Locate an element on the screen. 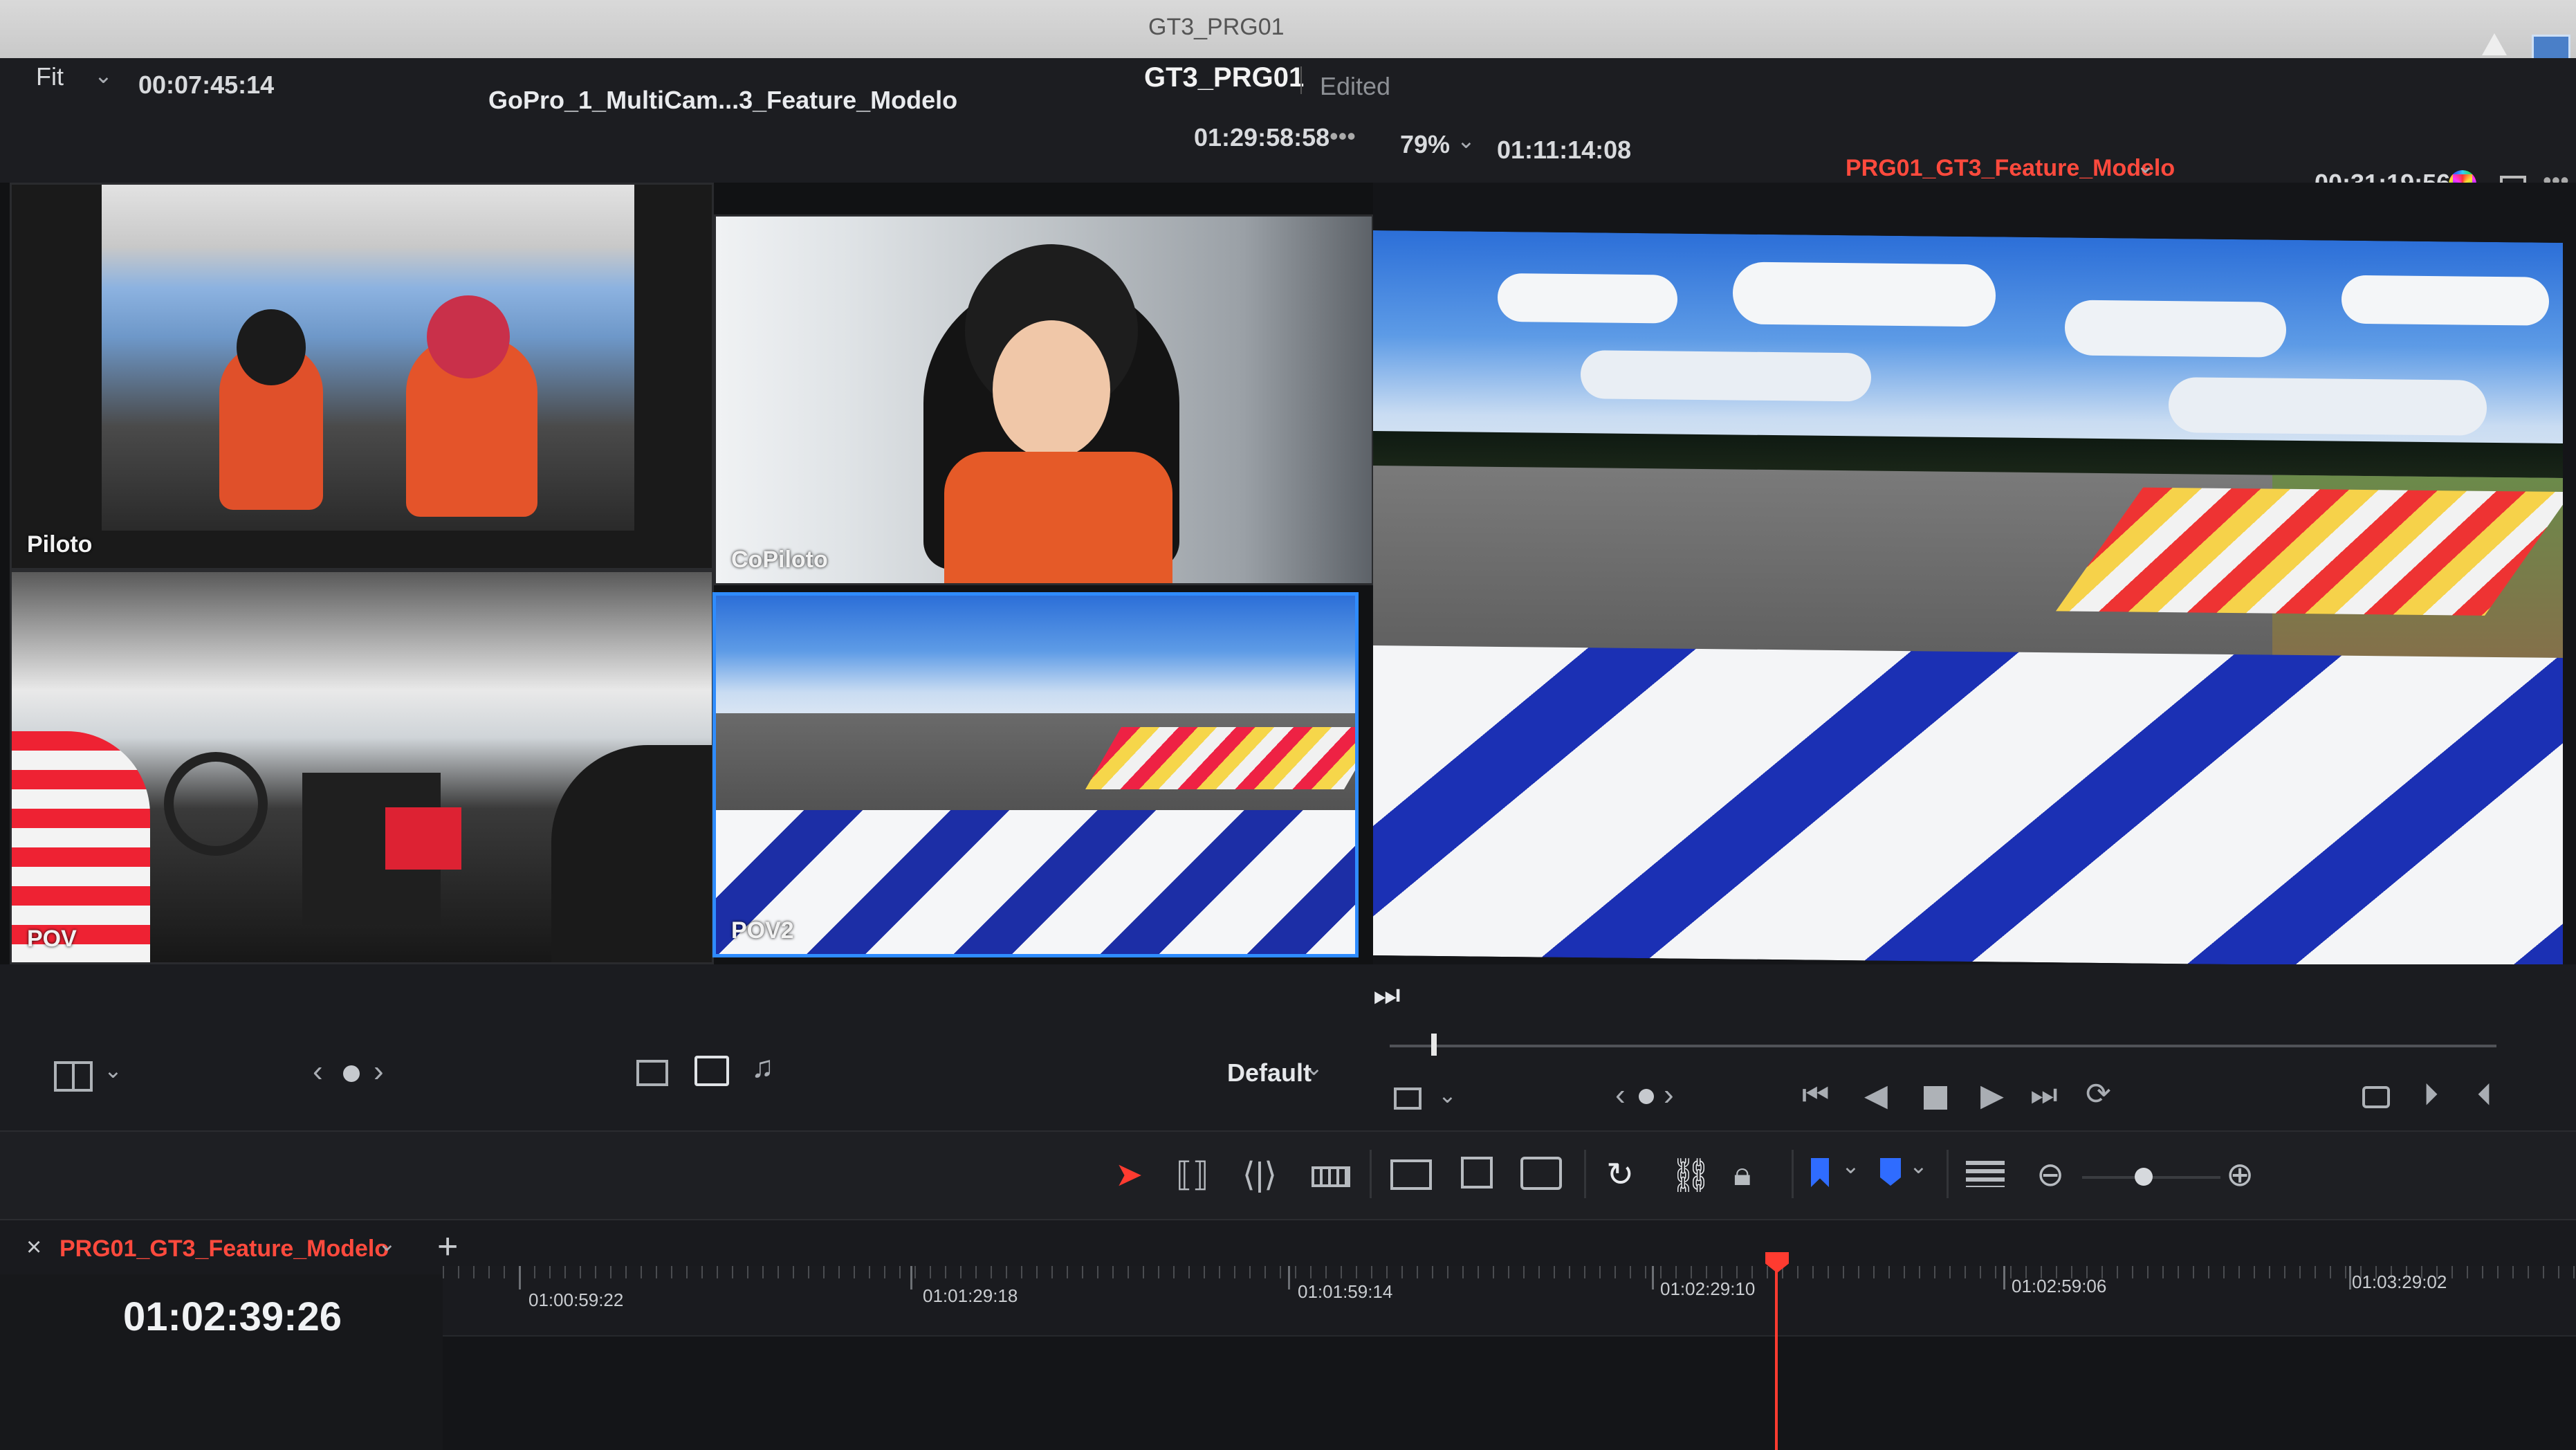 Image resolution: width=2576 pixels, height=1450 pixels. angle-pov: POV is located at coordinates (362, 767).